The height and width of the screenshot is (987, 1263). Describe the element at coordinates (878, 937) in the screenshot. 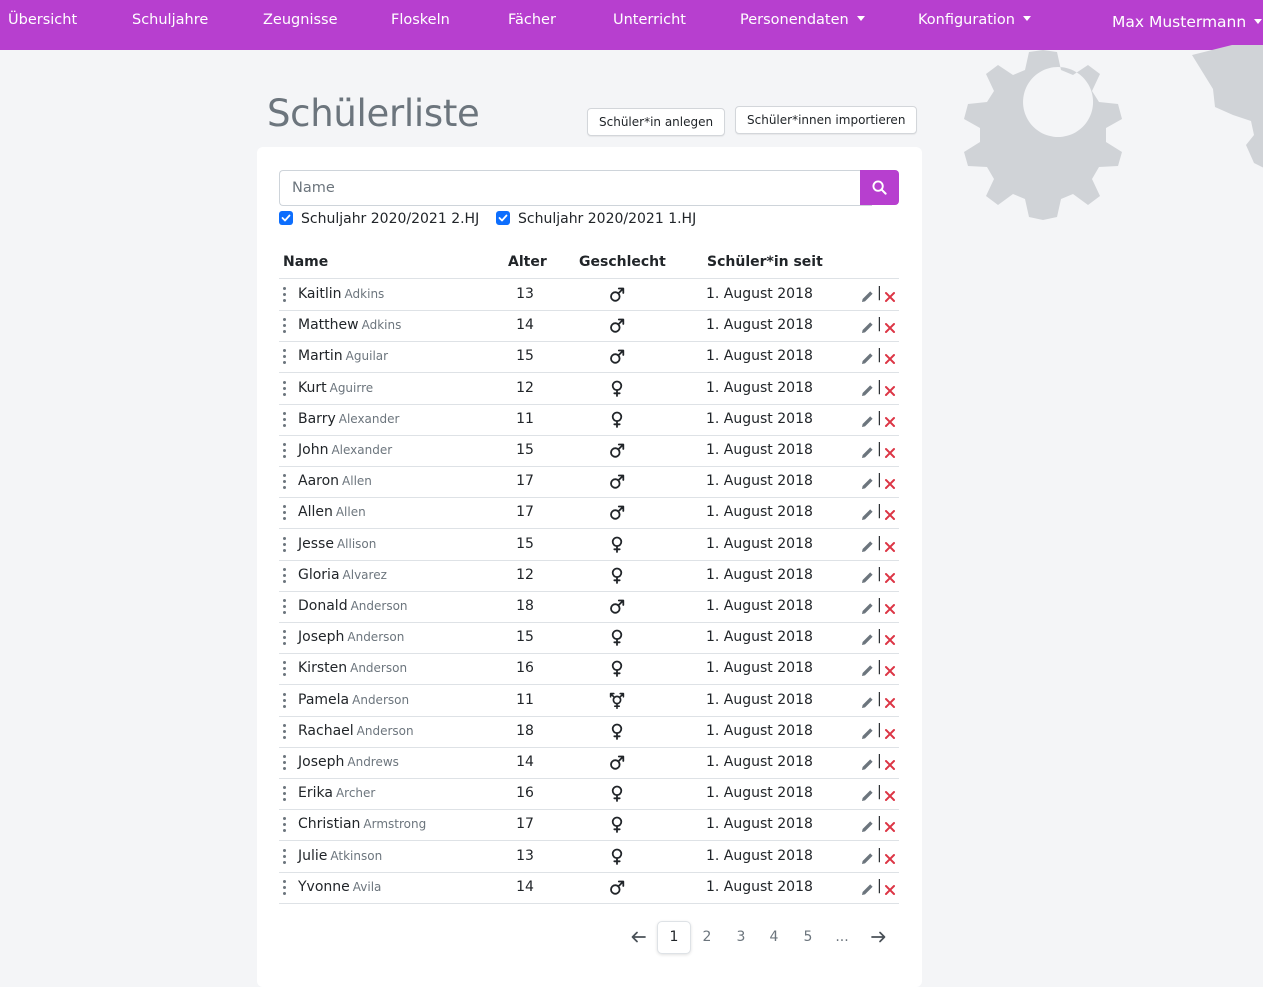

I see `pagination-next-button` at that location.